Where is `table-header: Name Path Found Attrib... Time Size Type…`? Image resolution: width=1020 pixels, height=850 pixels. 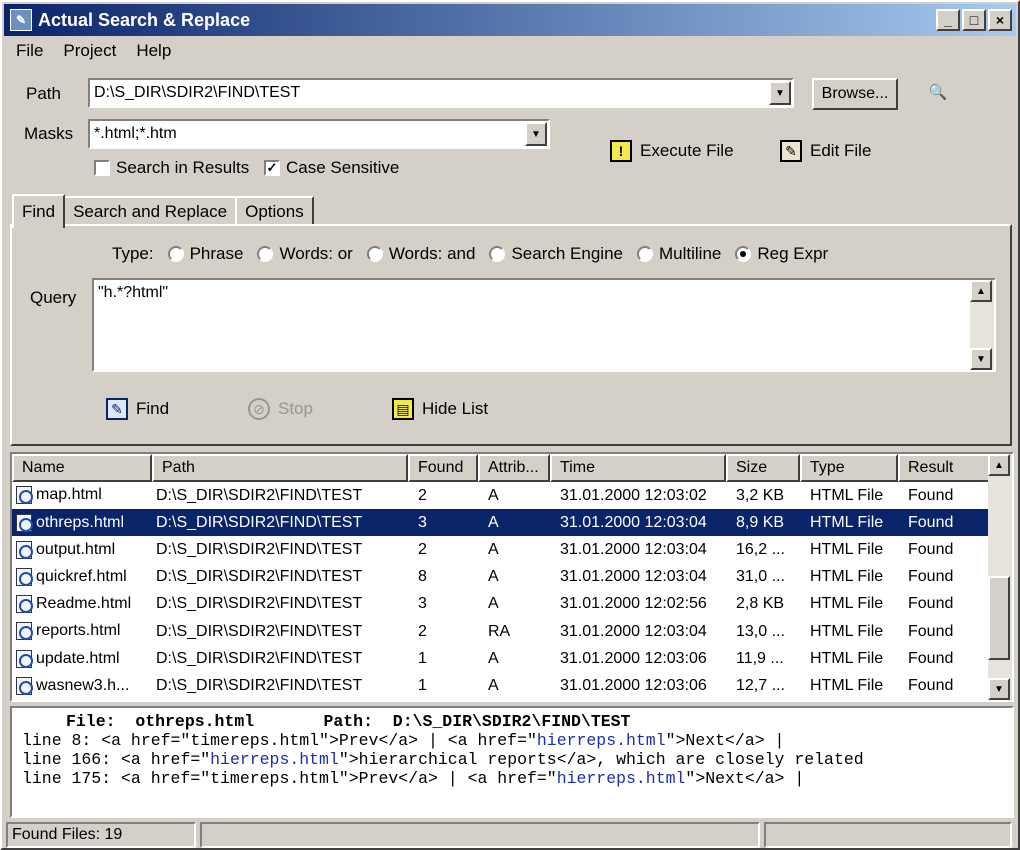 table-header: Name Path Found Attrib... Time Size Type… is located at coordinates (501, 468).